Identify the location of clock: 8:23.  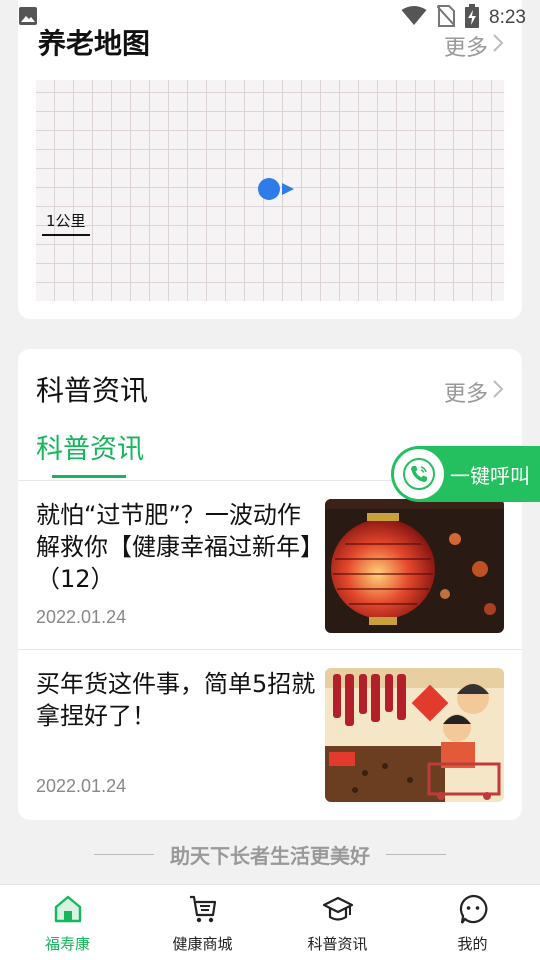
(507, 17).